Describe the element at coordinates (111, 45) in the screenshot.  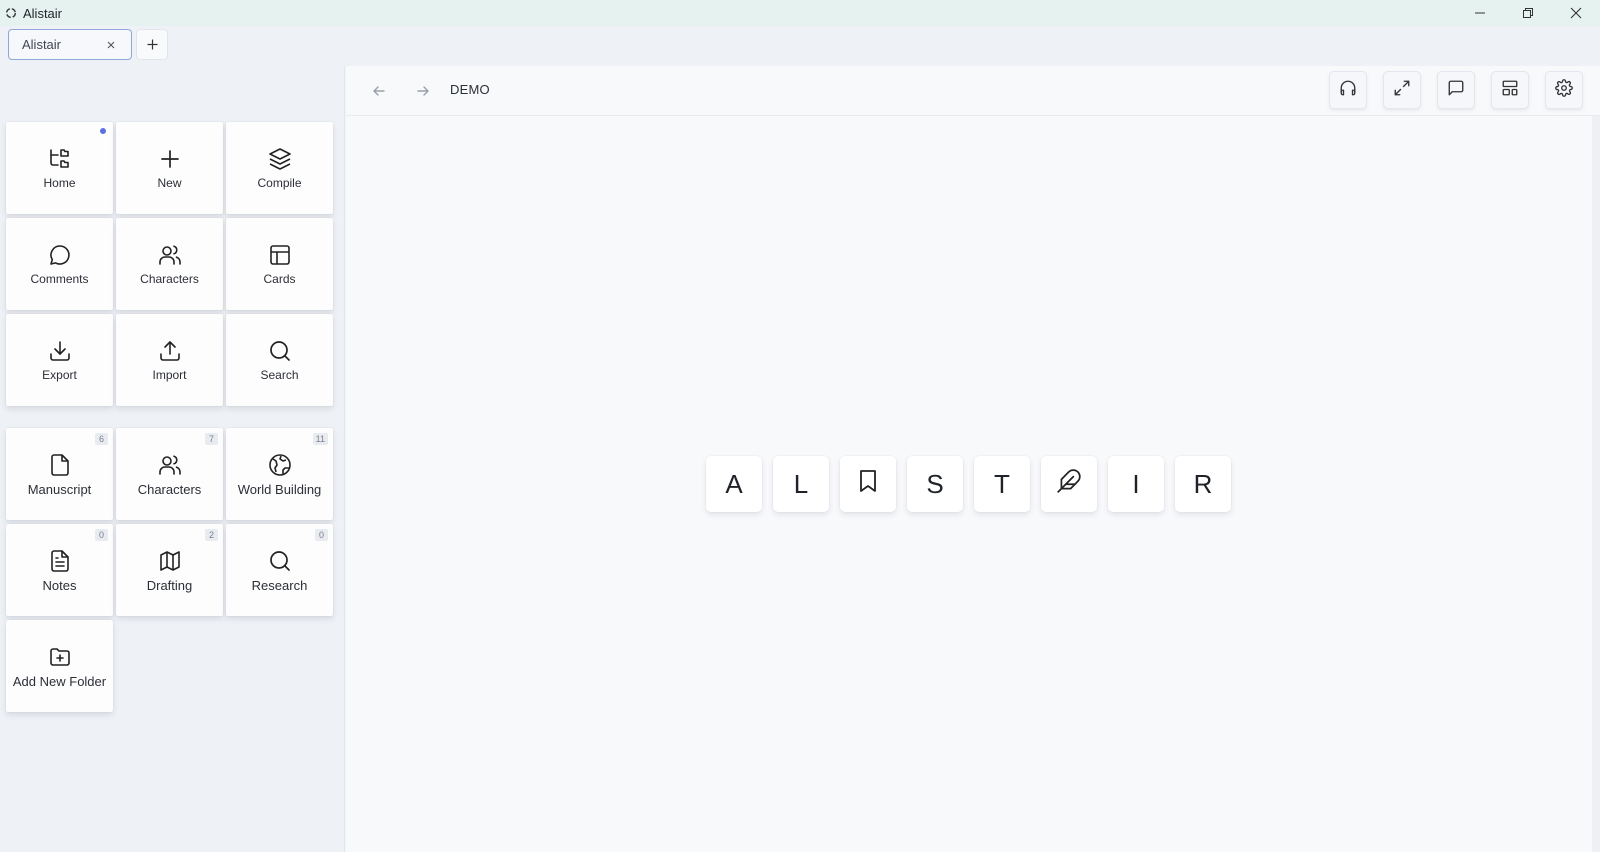
I see `close-icon` at that location.